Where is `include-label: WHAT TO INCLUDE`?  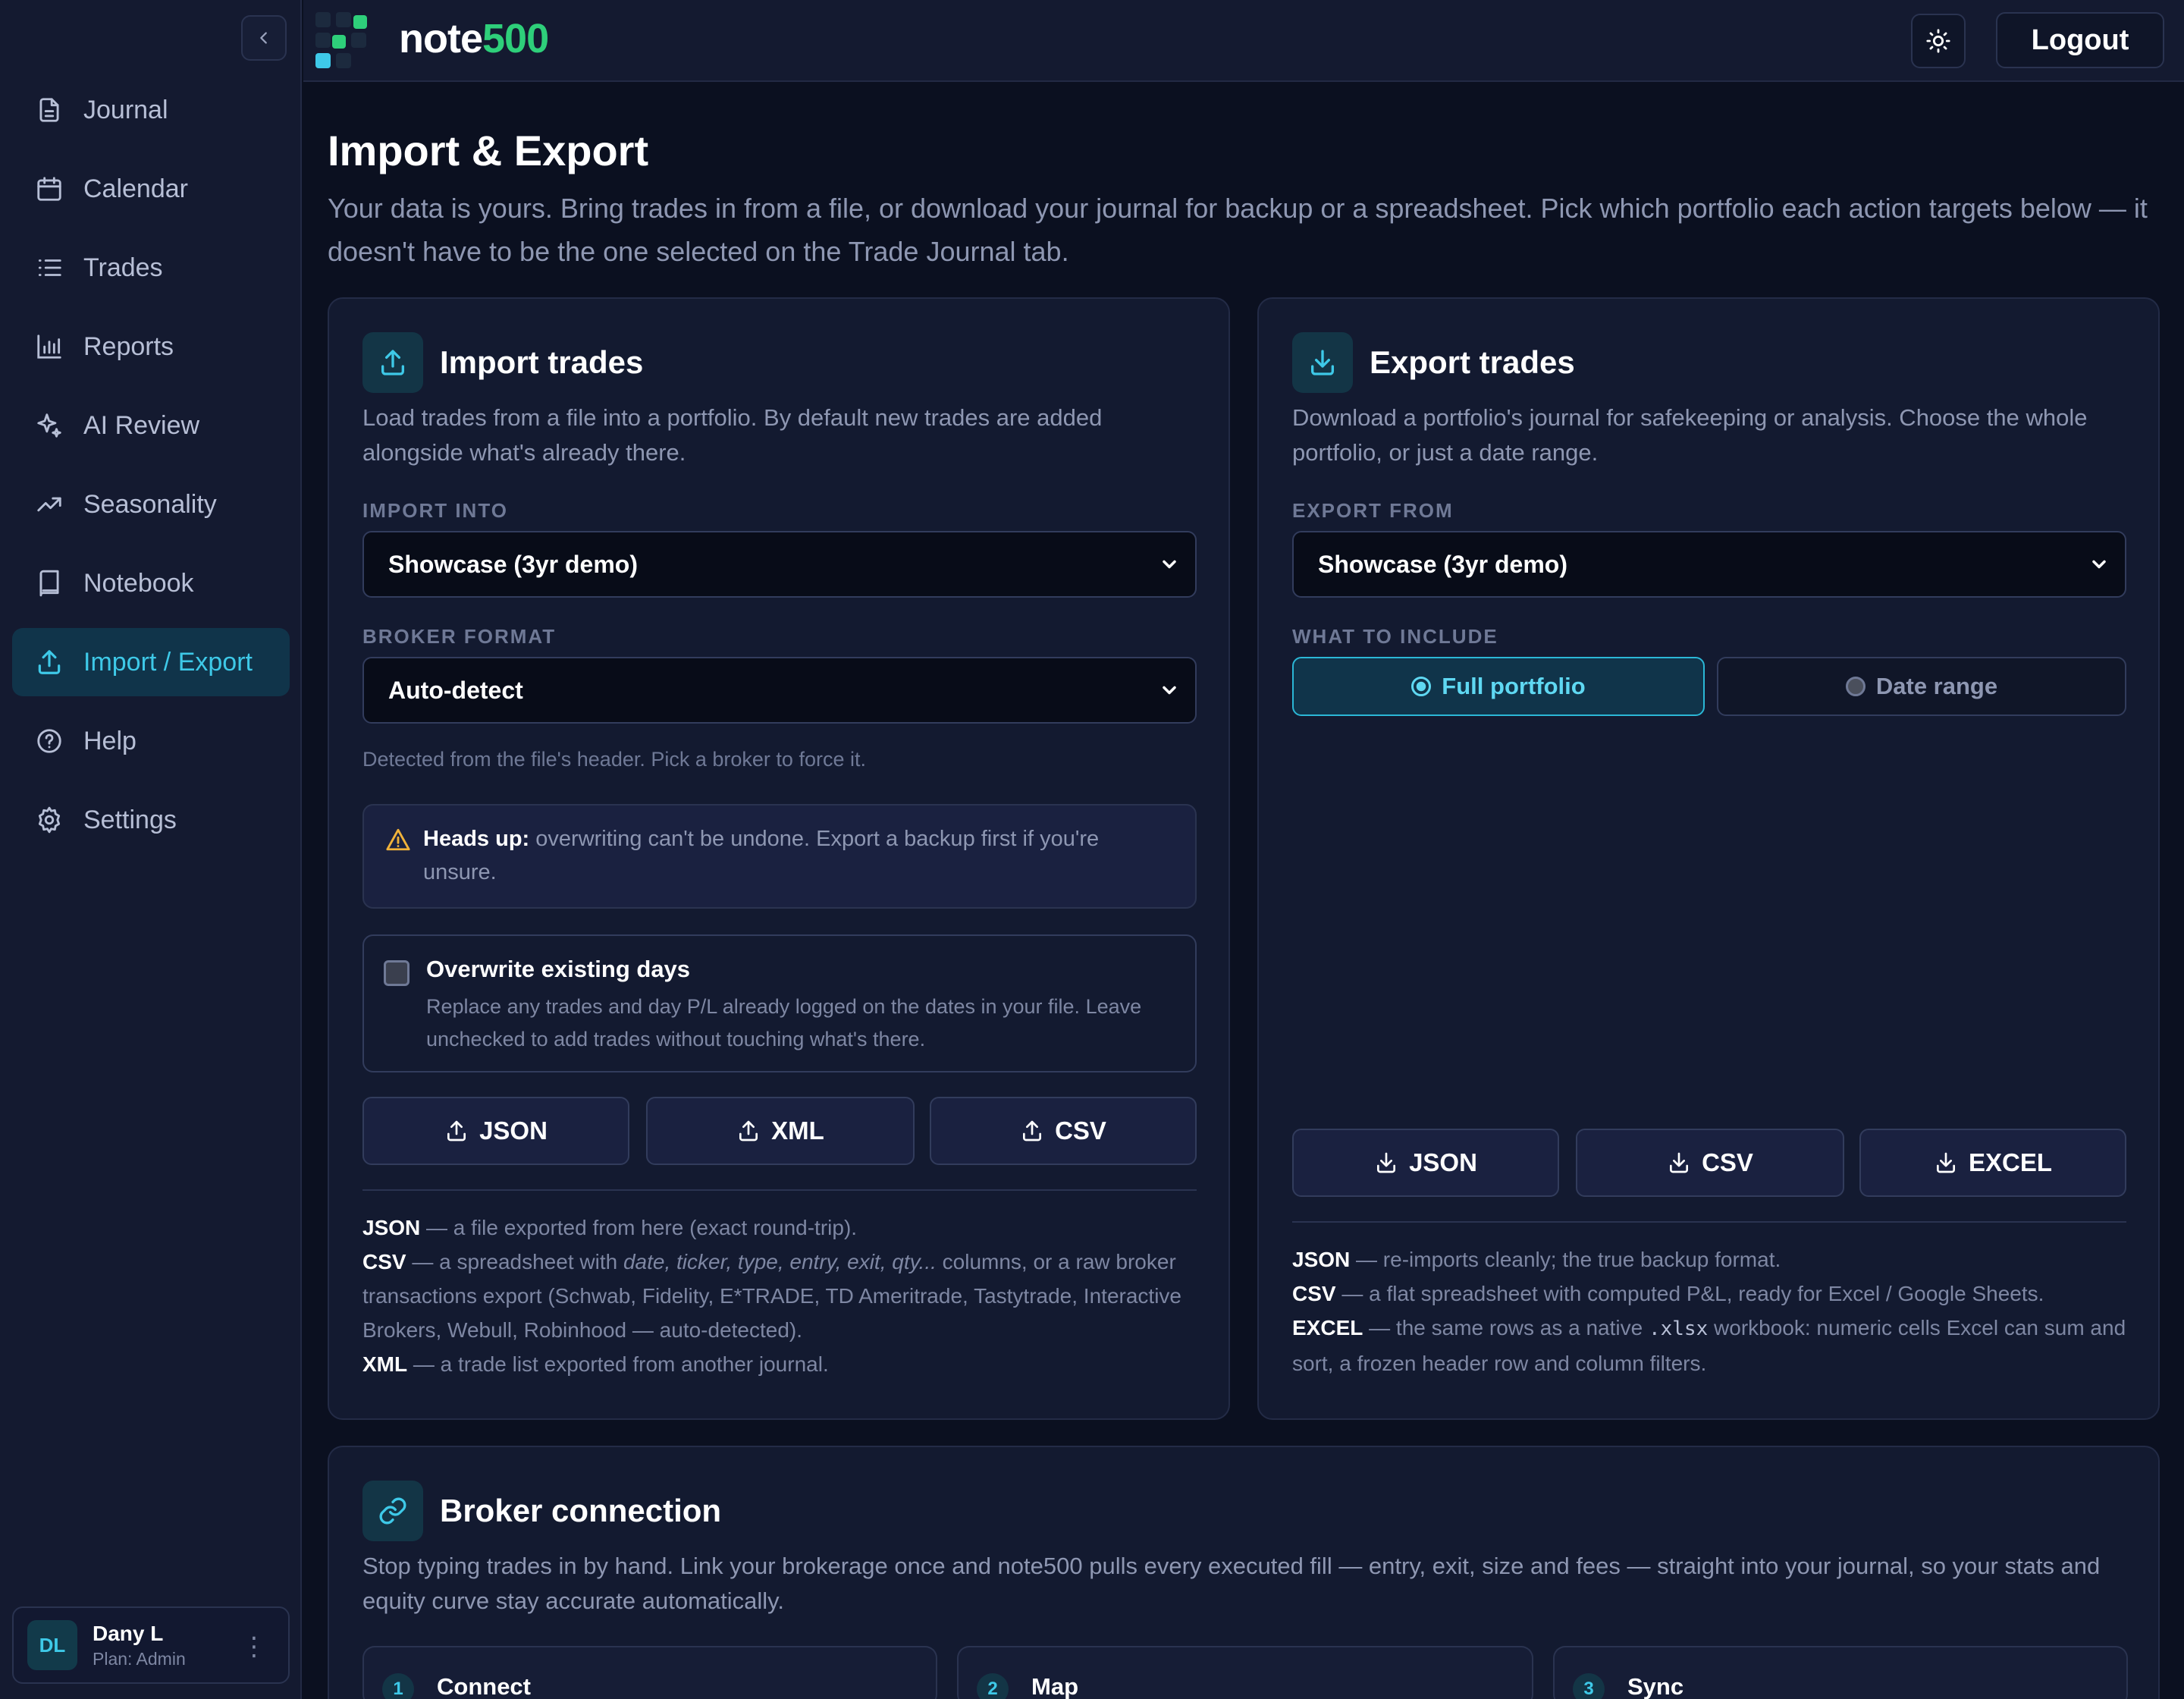
include-label: WHAT TO INCLUDE is located at coordinates (1395, 636).